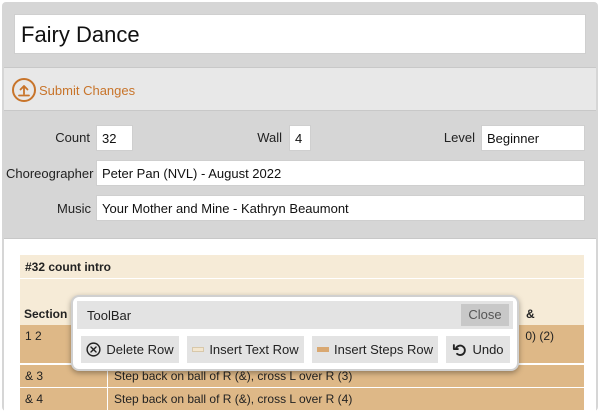  Describe the element at coordinates (300, 89) in the screenshot. I see `submit-bar: Submit Changes` at that location.